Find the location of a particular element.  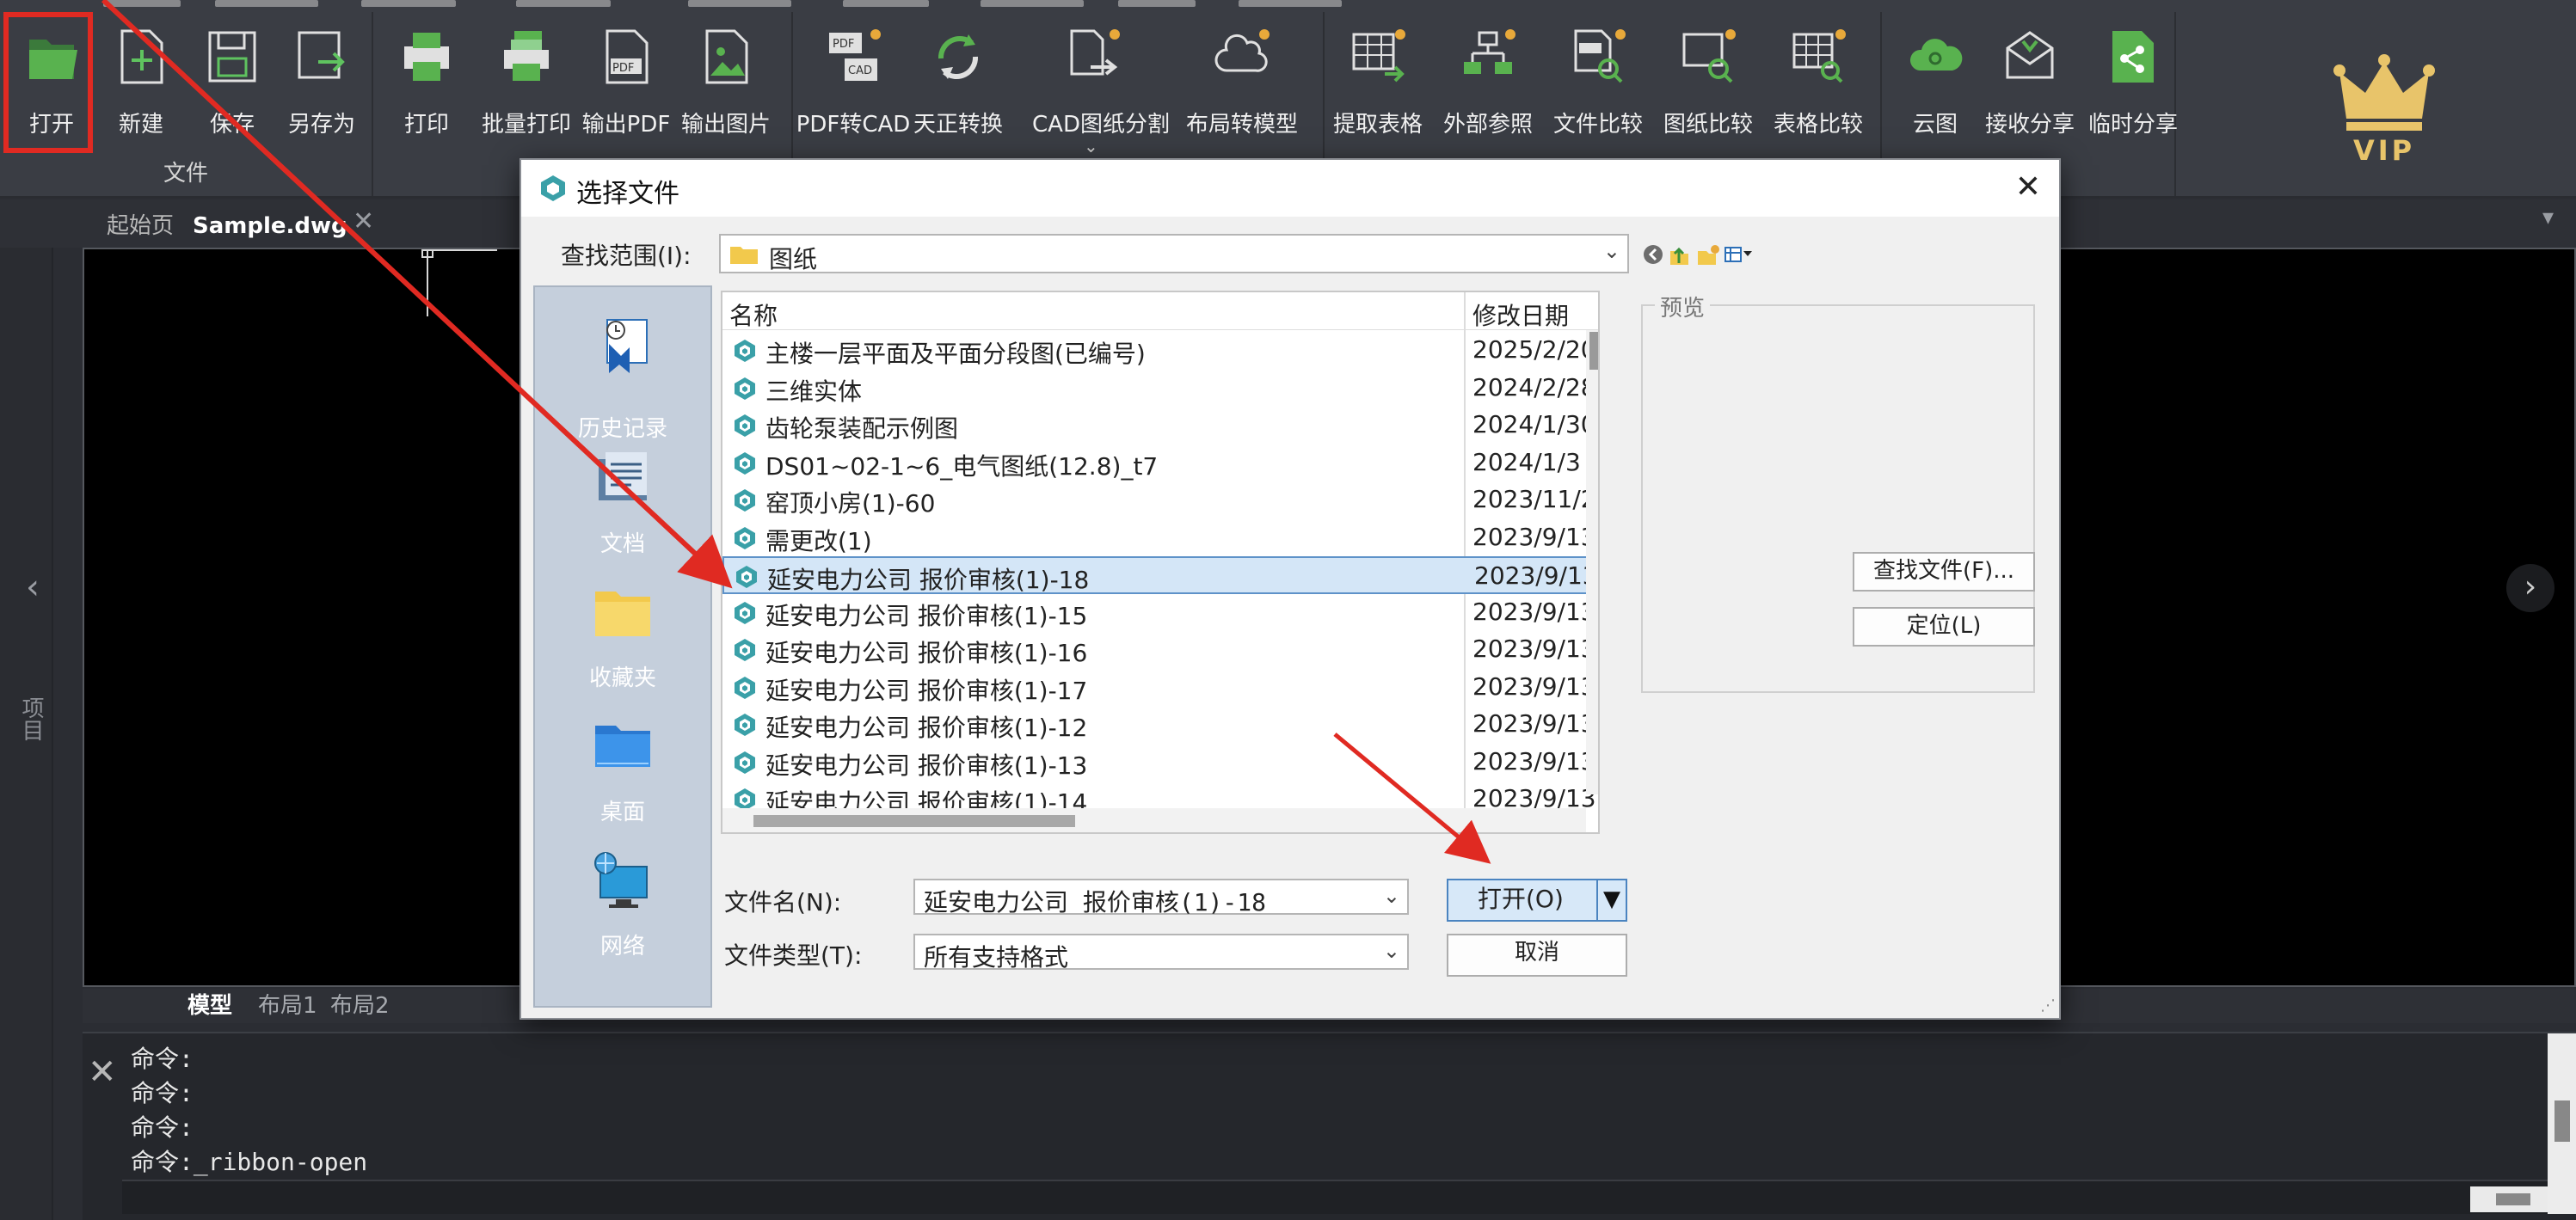

place-favorites: 收藏夹 is located at coordinates (622, 641).